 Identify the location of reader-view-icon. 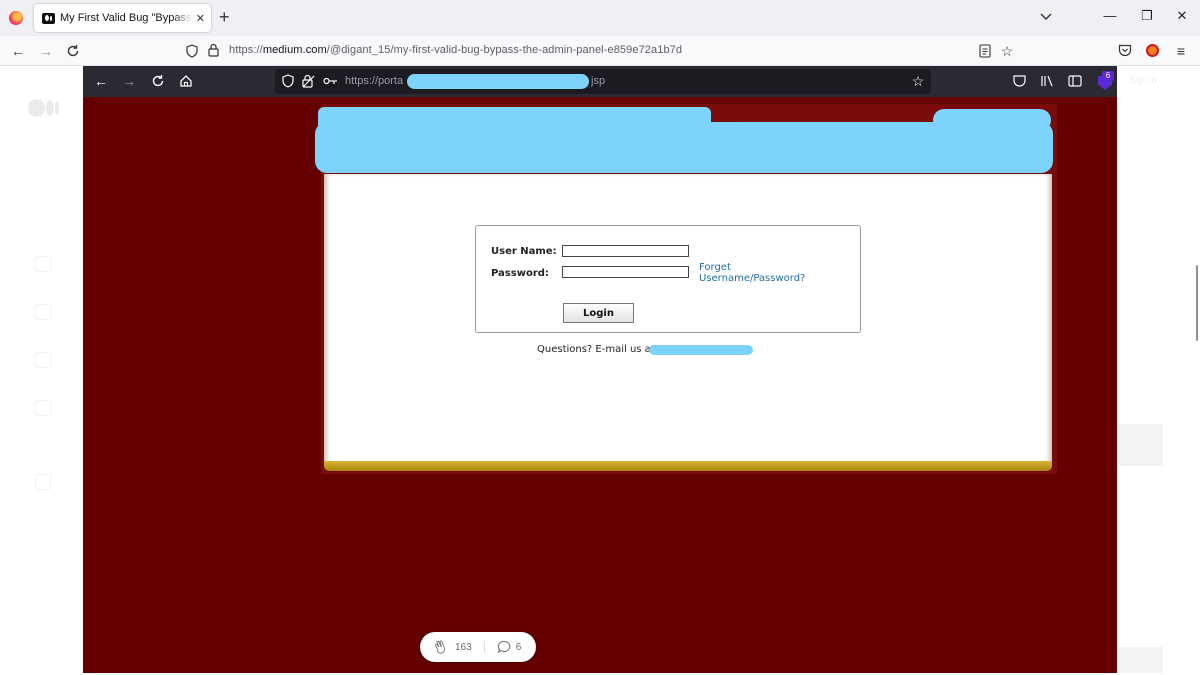
(985, 51).